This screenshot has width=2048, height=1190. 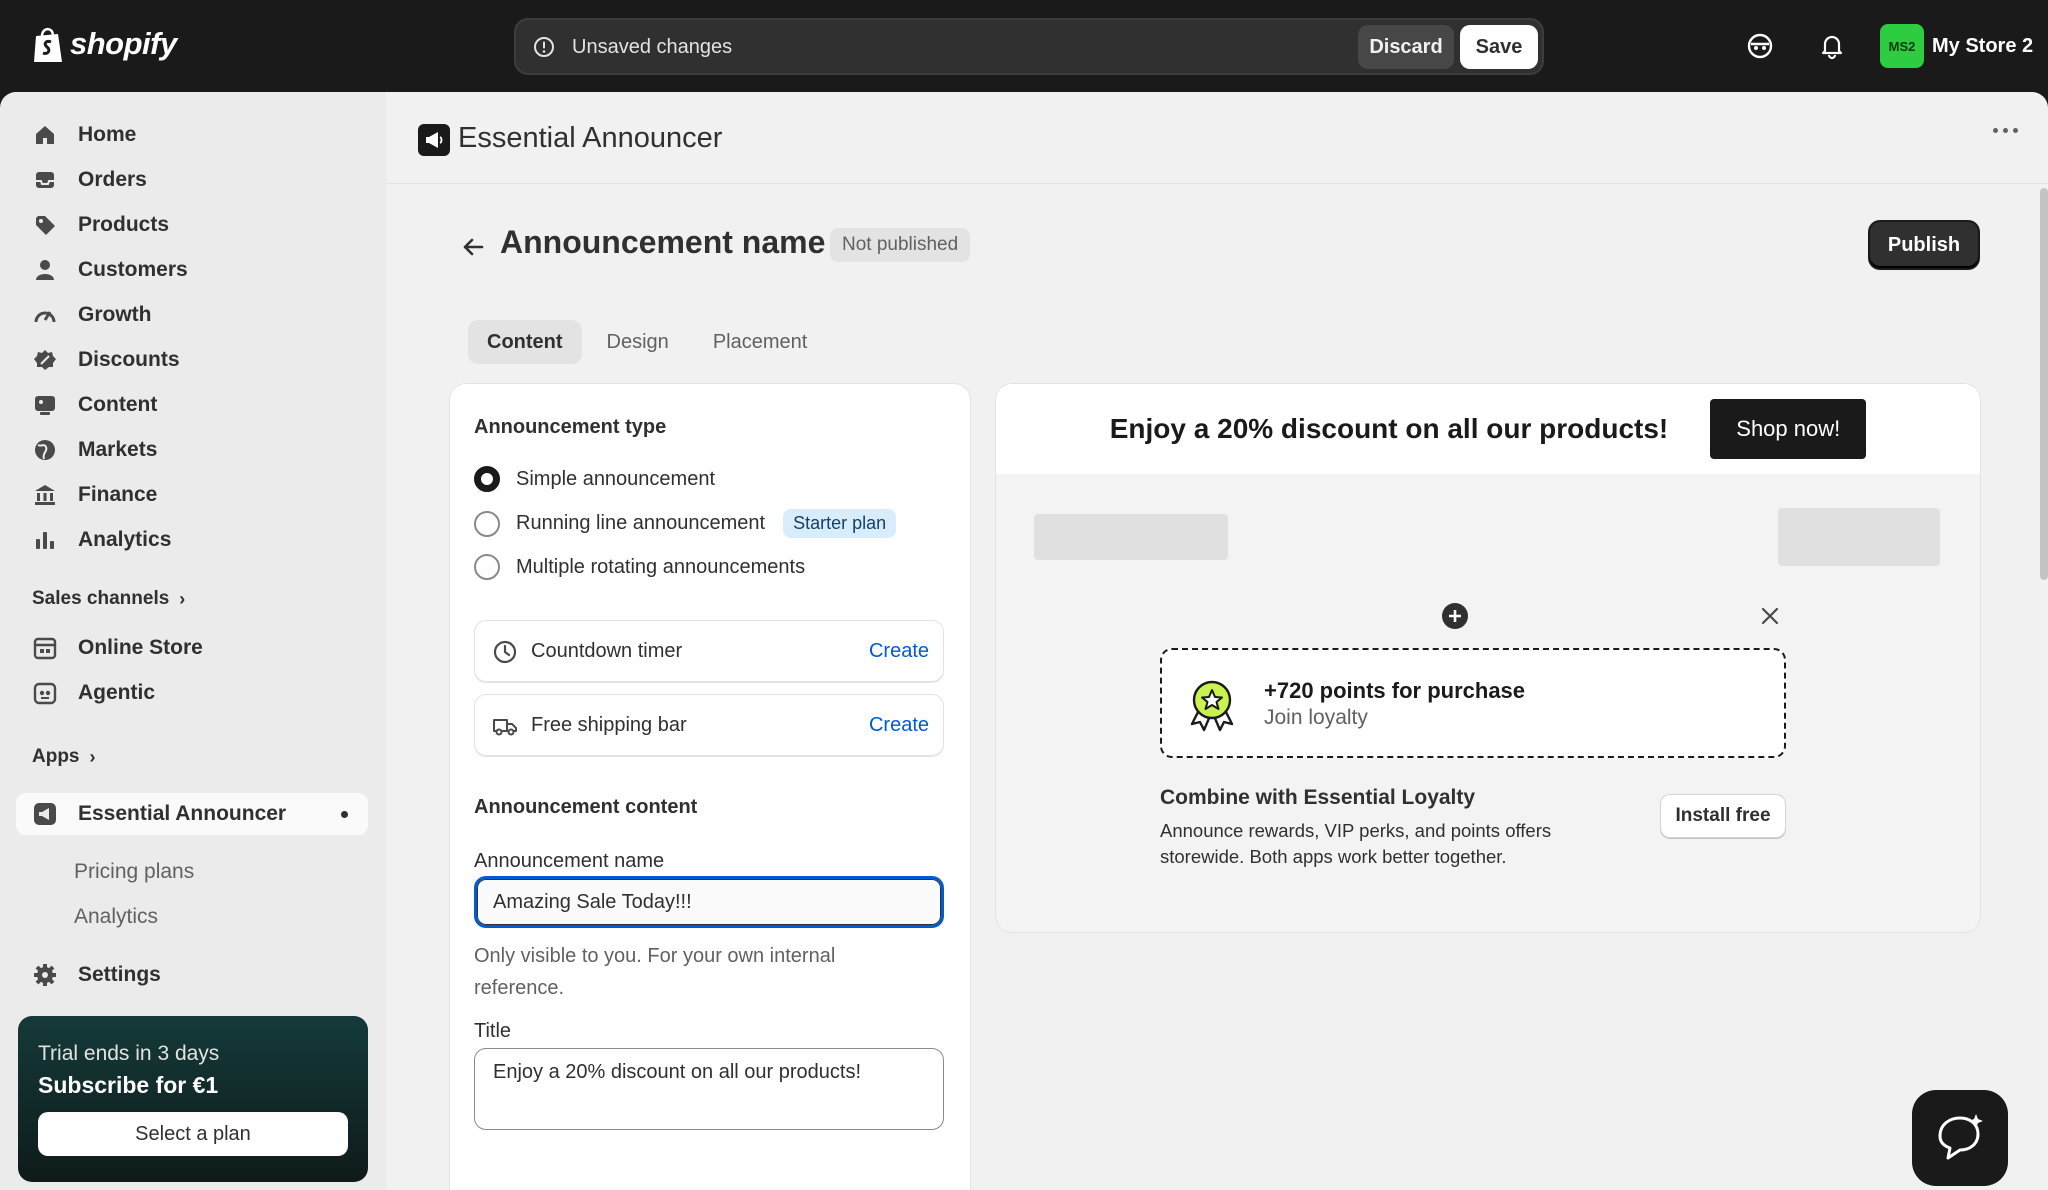 I want to click on announcement-name-input, so click(x=709, y=902).